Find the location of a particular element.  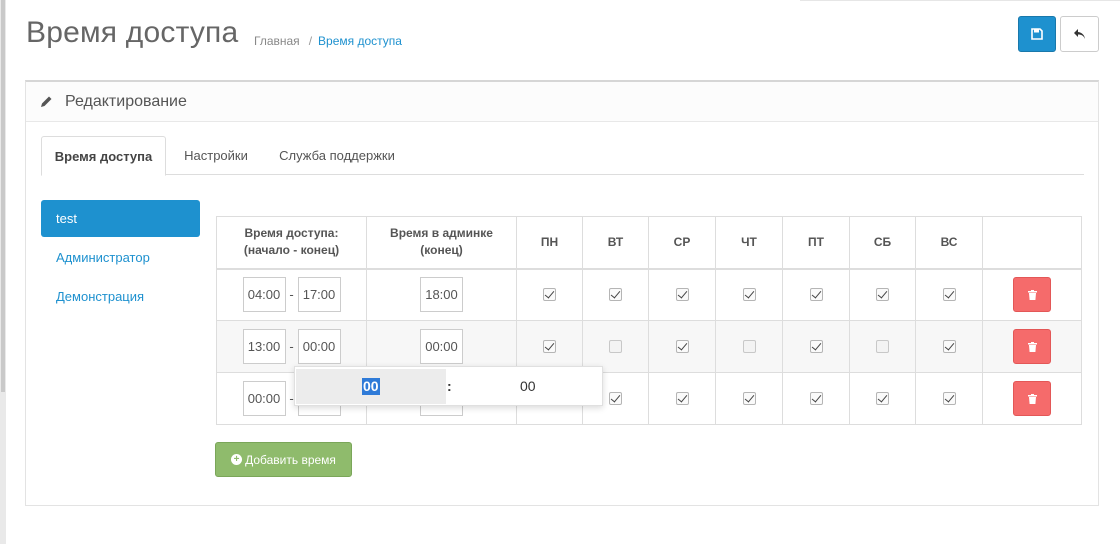

add-time-label: Добавить время is located at coordinates (290, 459).